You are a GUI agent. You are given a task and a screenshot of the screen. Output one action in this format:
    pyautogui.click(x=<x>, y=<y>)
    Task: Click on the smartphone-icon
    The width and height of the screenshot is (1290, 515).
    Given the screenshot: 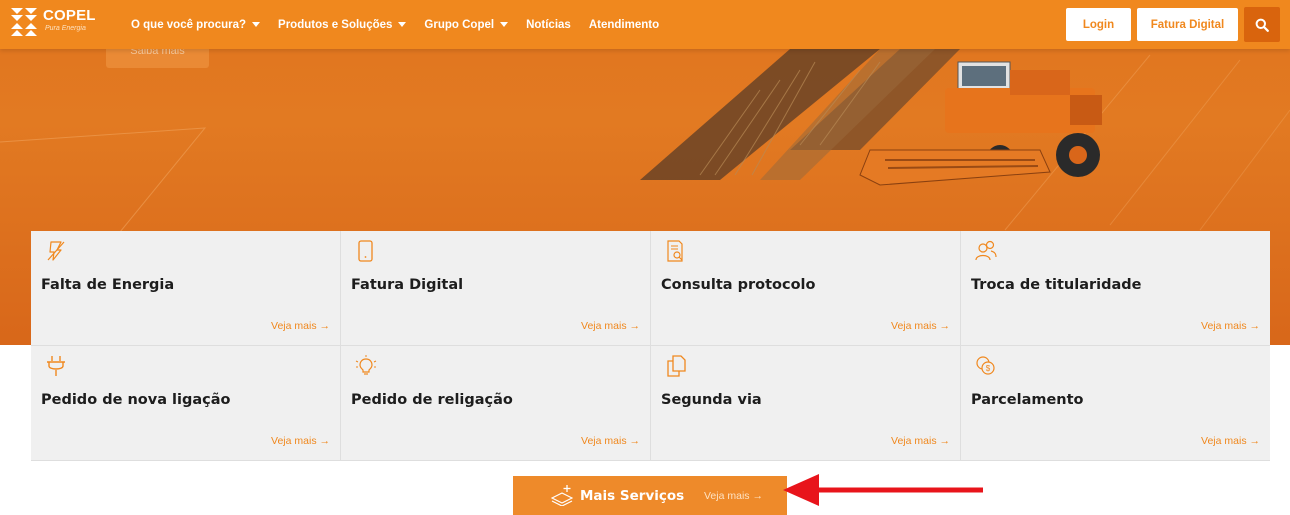 What is the action you would take?
    pyautogui.click(x=365, y=251)
    